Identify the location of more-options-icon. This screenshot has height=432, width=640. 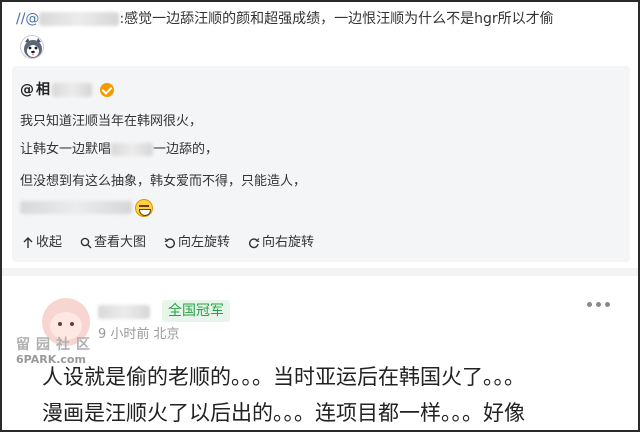
(598, 304).